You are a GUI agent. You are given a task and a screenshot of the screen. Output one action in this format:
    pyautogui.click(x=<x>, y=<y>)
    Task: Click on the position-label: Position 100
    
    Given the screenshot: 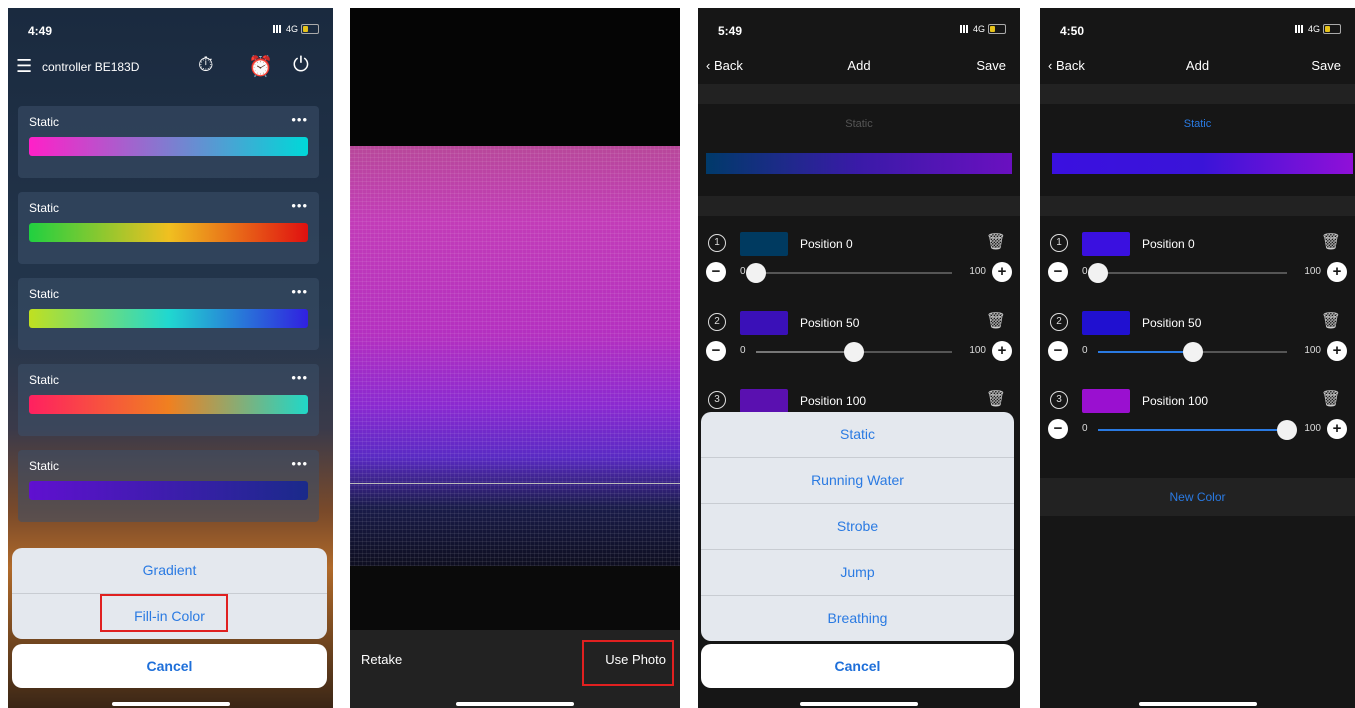 What is the action you would take?
    pyautogui.click(x=833, y=401)
    